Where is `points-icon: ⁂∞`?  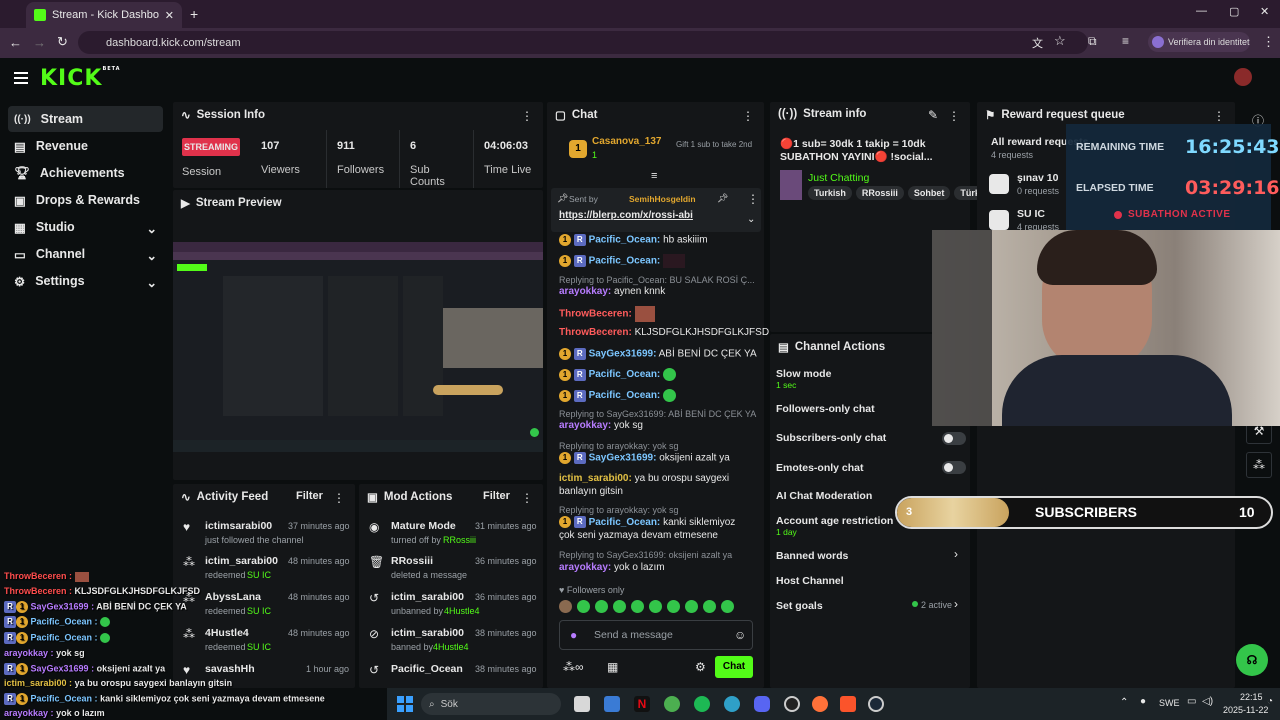 points-icon: ⁂∞ is located at coordinates (573, 667).